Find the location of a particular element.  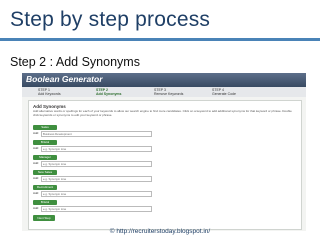

step-name: Generate Code is located at coordinates (224, 94).